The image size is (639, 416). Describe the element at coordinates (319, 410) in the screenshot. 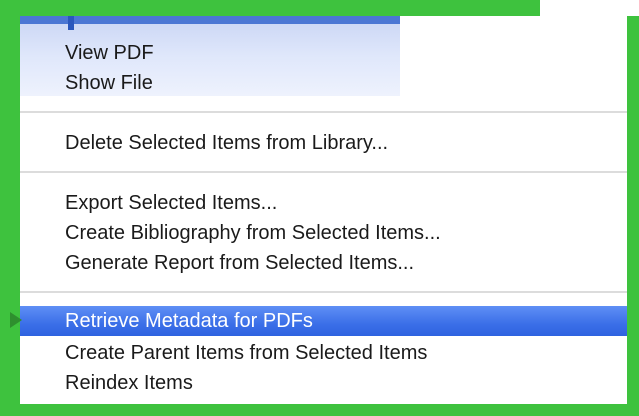

I see `annotation-frame-bottom` at that location.